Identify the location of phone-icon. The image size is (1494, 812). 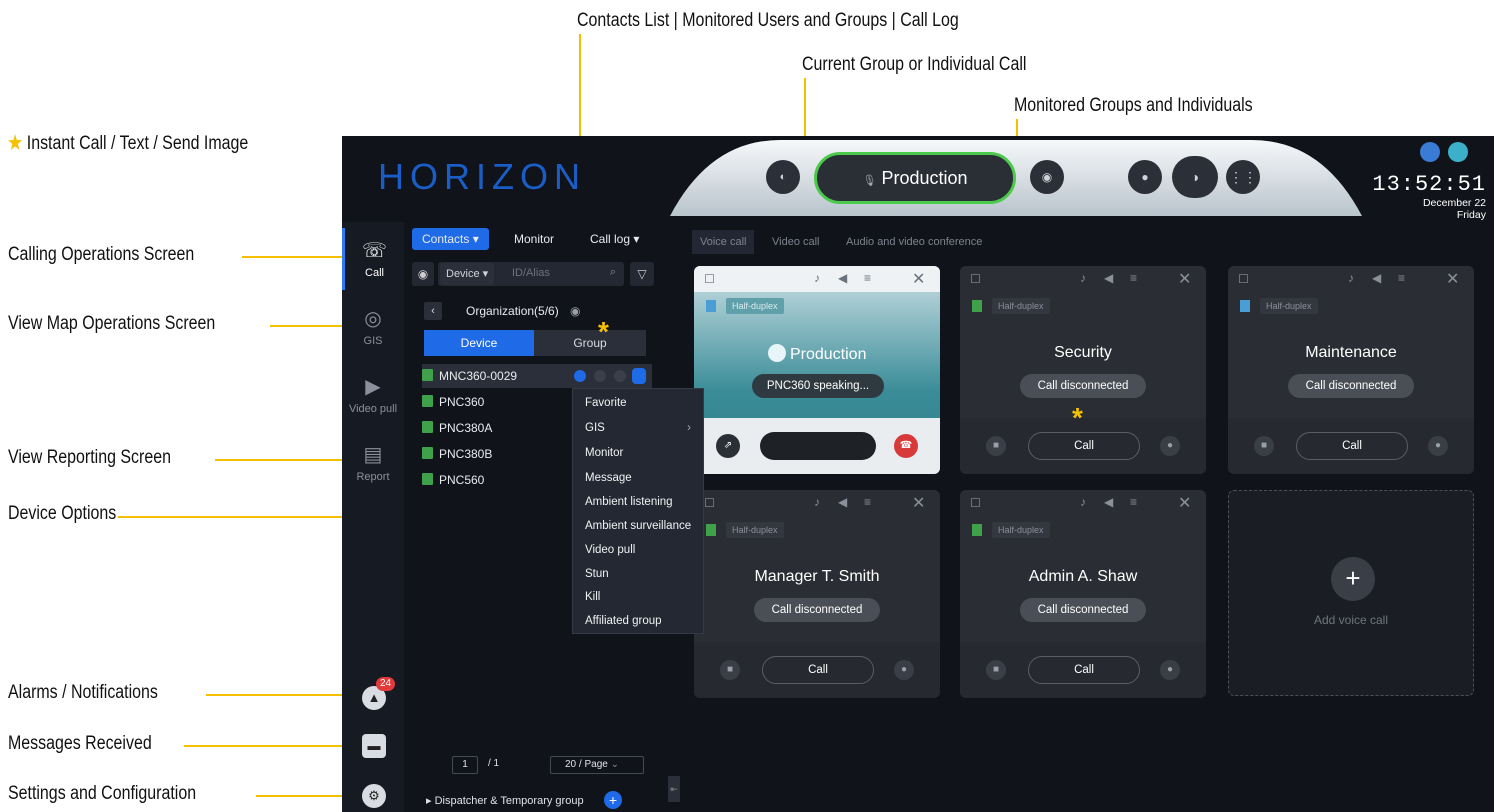
(600, 376).